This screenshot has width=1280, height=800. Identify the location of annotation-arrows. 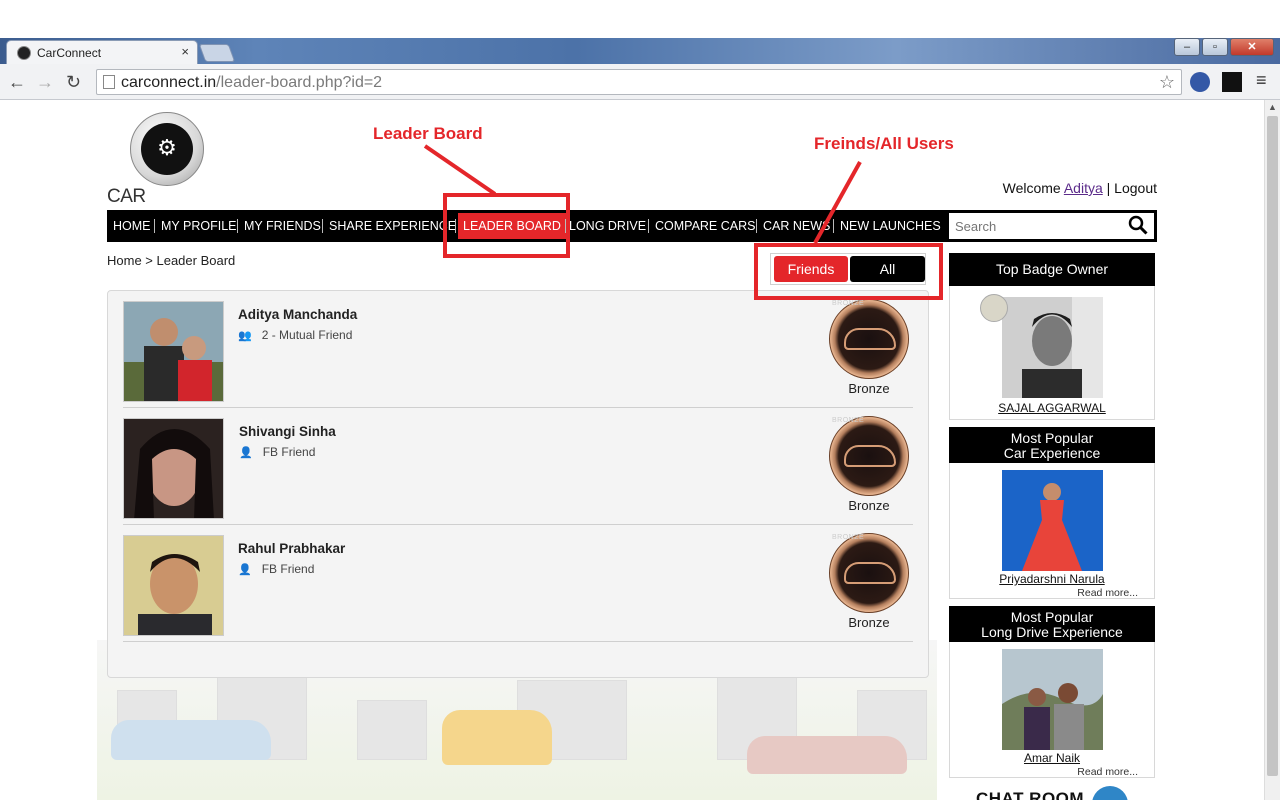
(642, 194).